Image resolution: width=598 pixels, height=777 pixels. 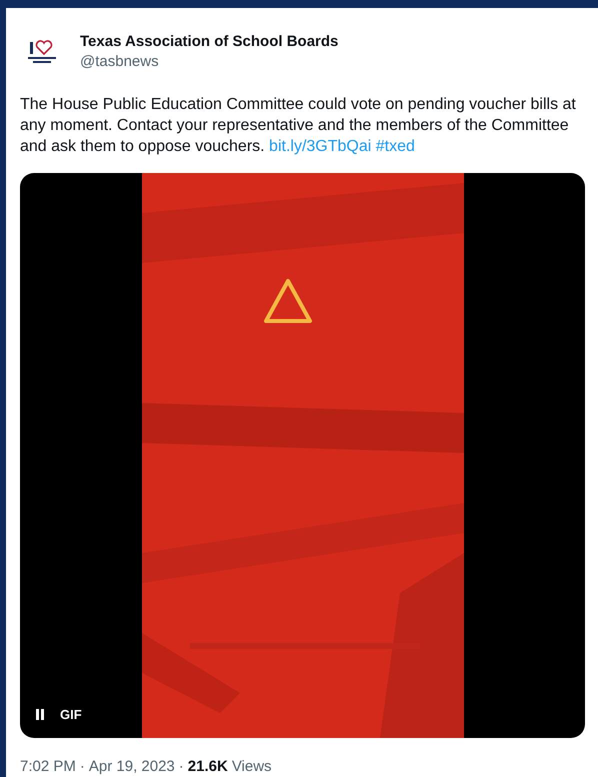 What do you see at coordinates (208, 767) in the screenshot?
I see `views-count: 21.6K` at bounding box center [208, 767].